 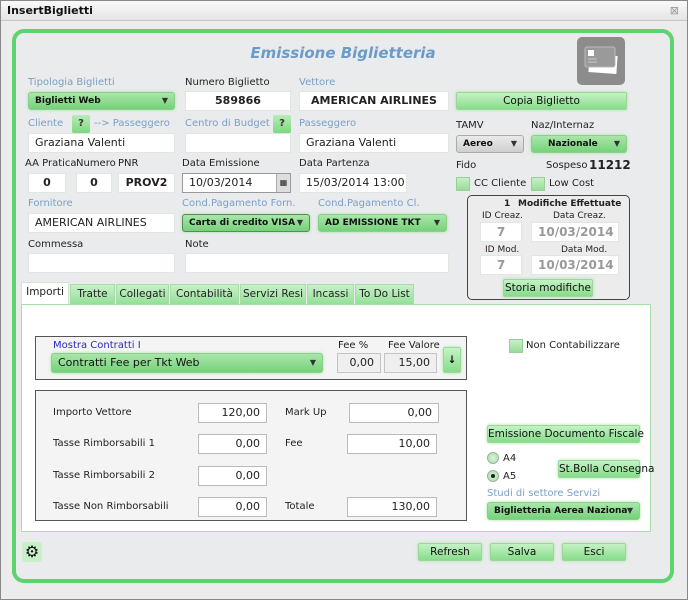 What do you see at coordinates (392, 507) in the screenshot?
I see `totale-field: 130,00` at bounding box center [392, 507].